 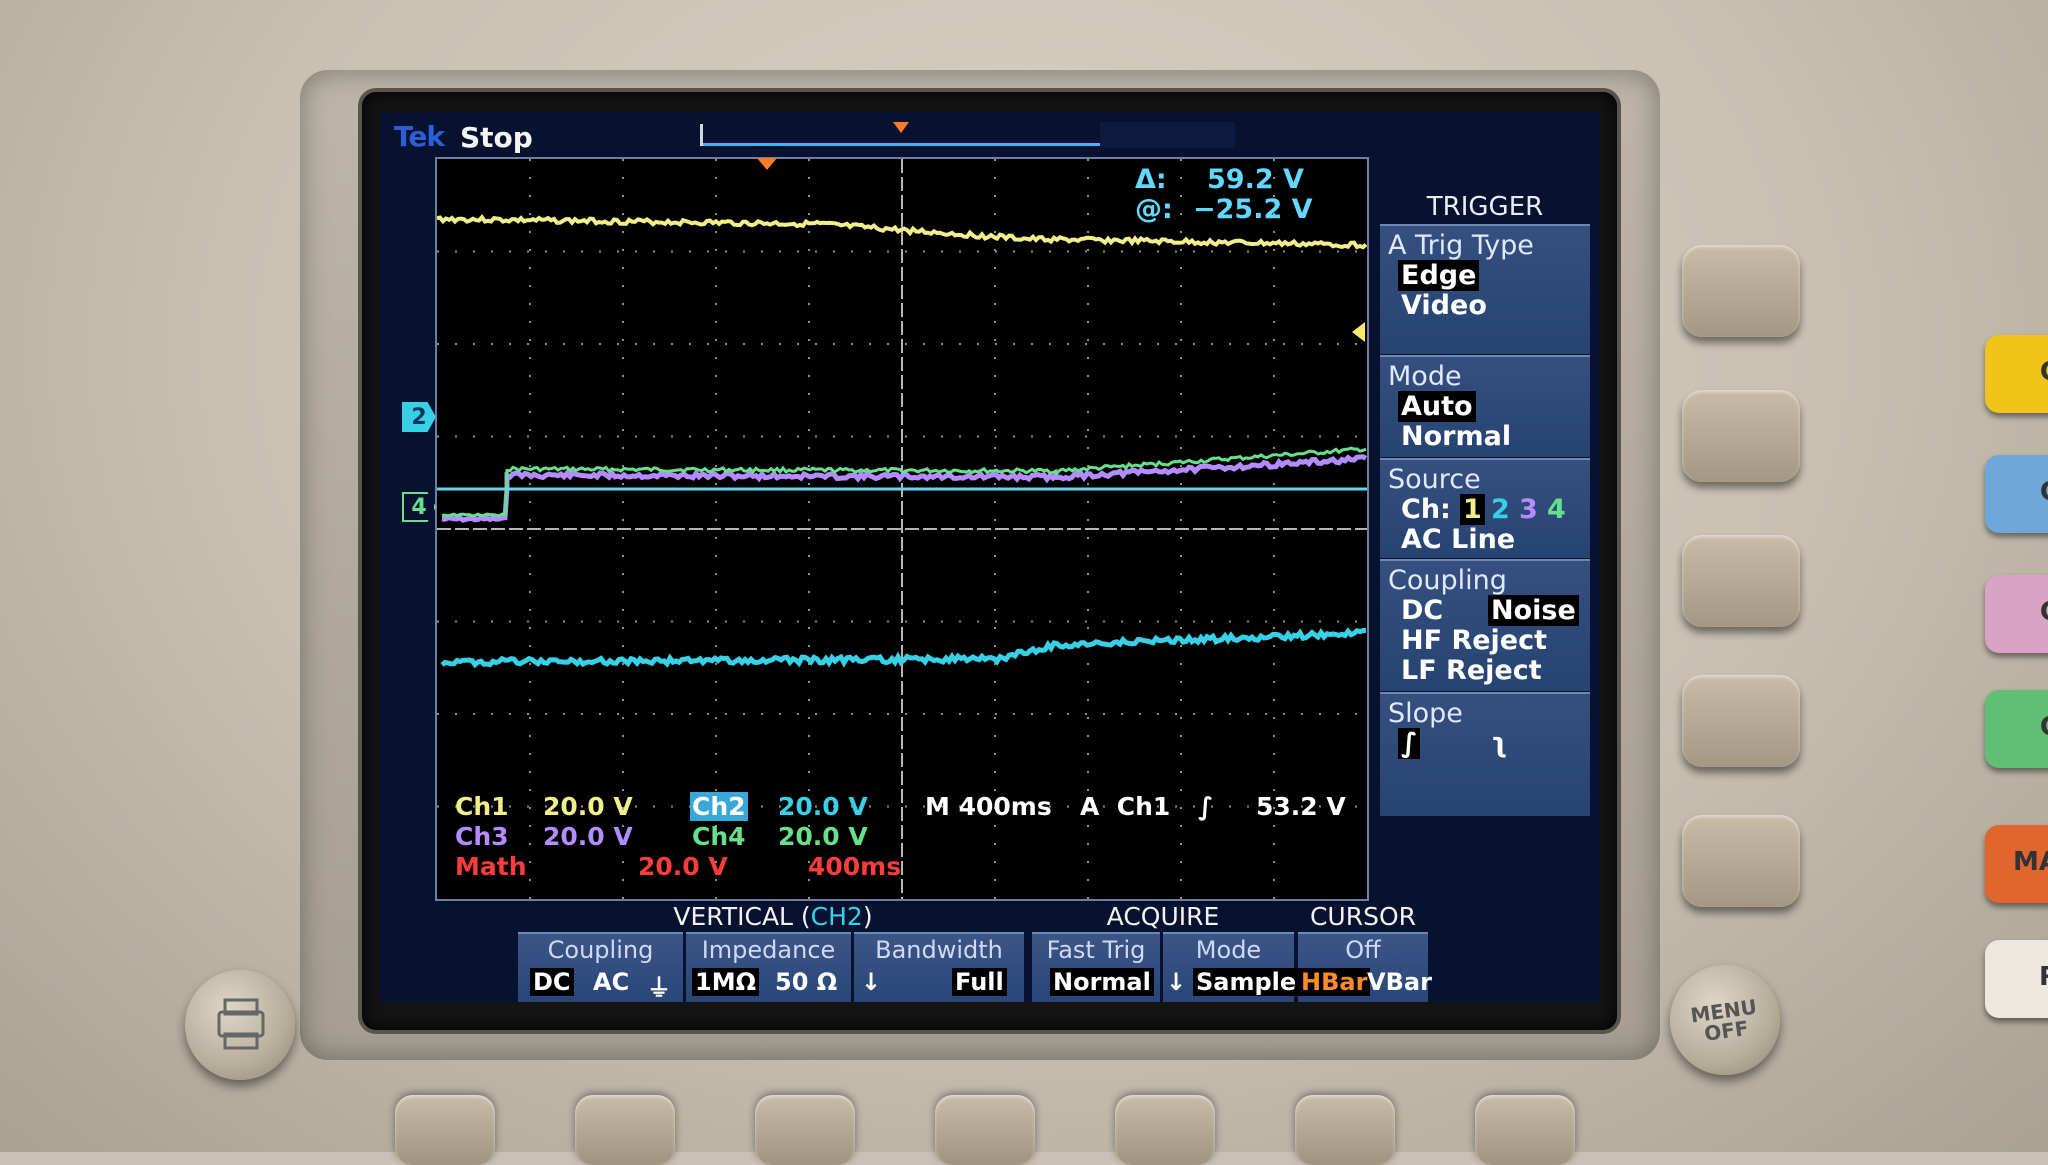 I want to click on ch2-button-label: C, so click(x=2044, y=492).